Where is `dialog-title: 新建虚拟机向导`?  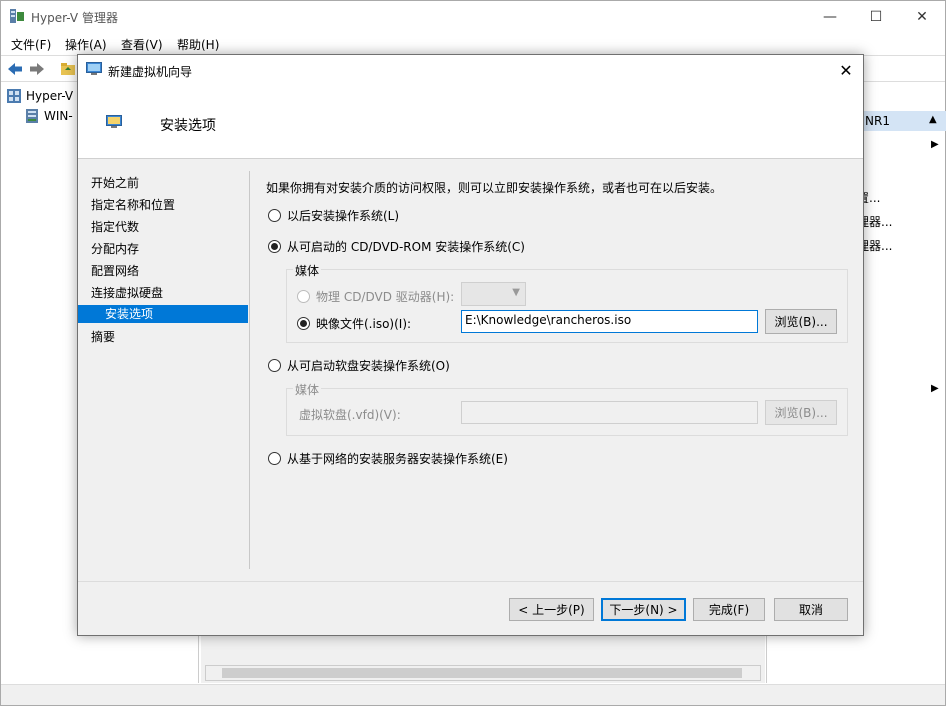
dialog-title: 新建虚拟机向导 is located at coordinates (150, 72).